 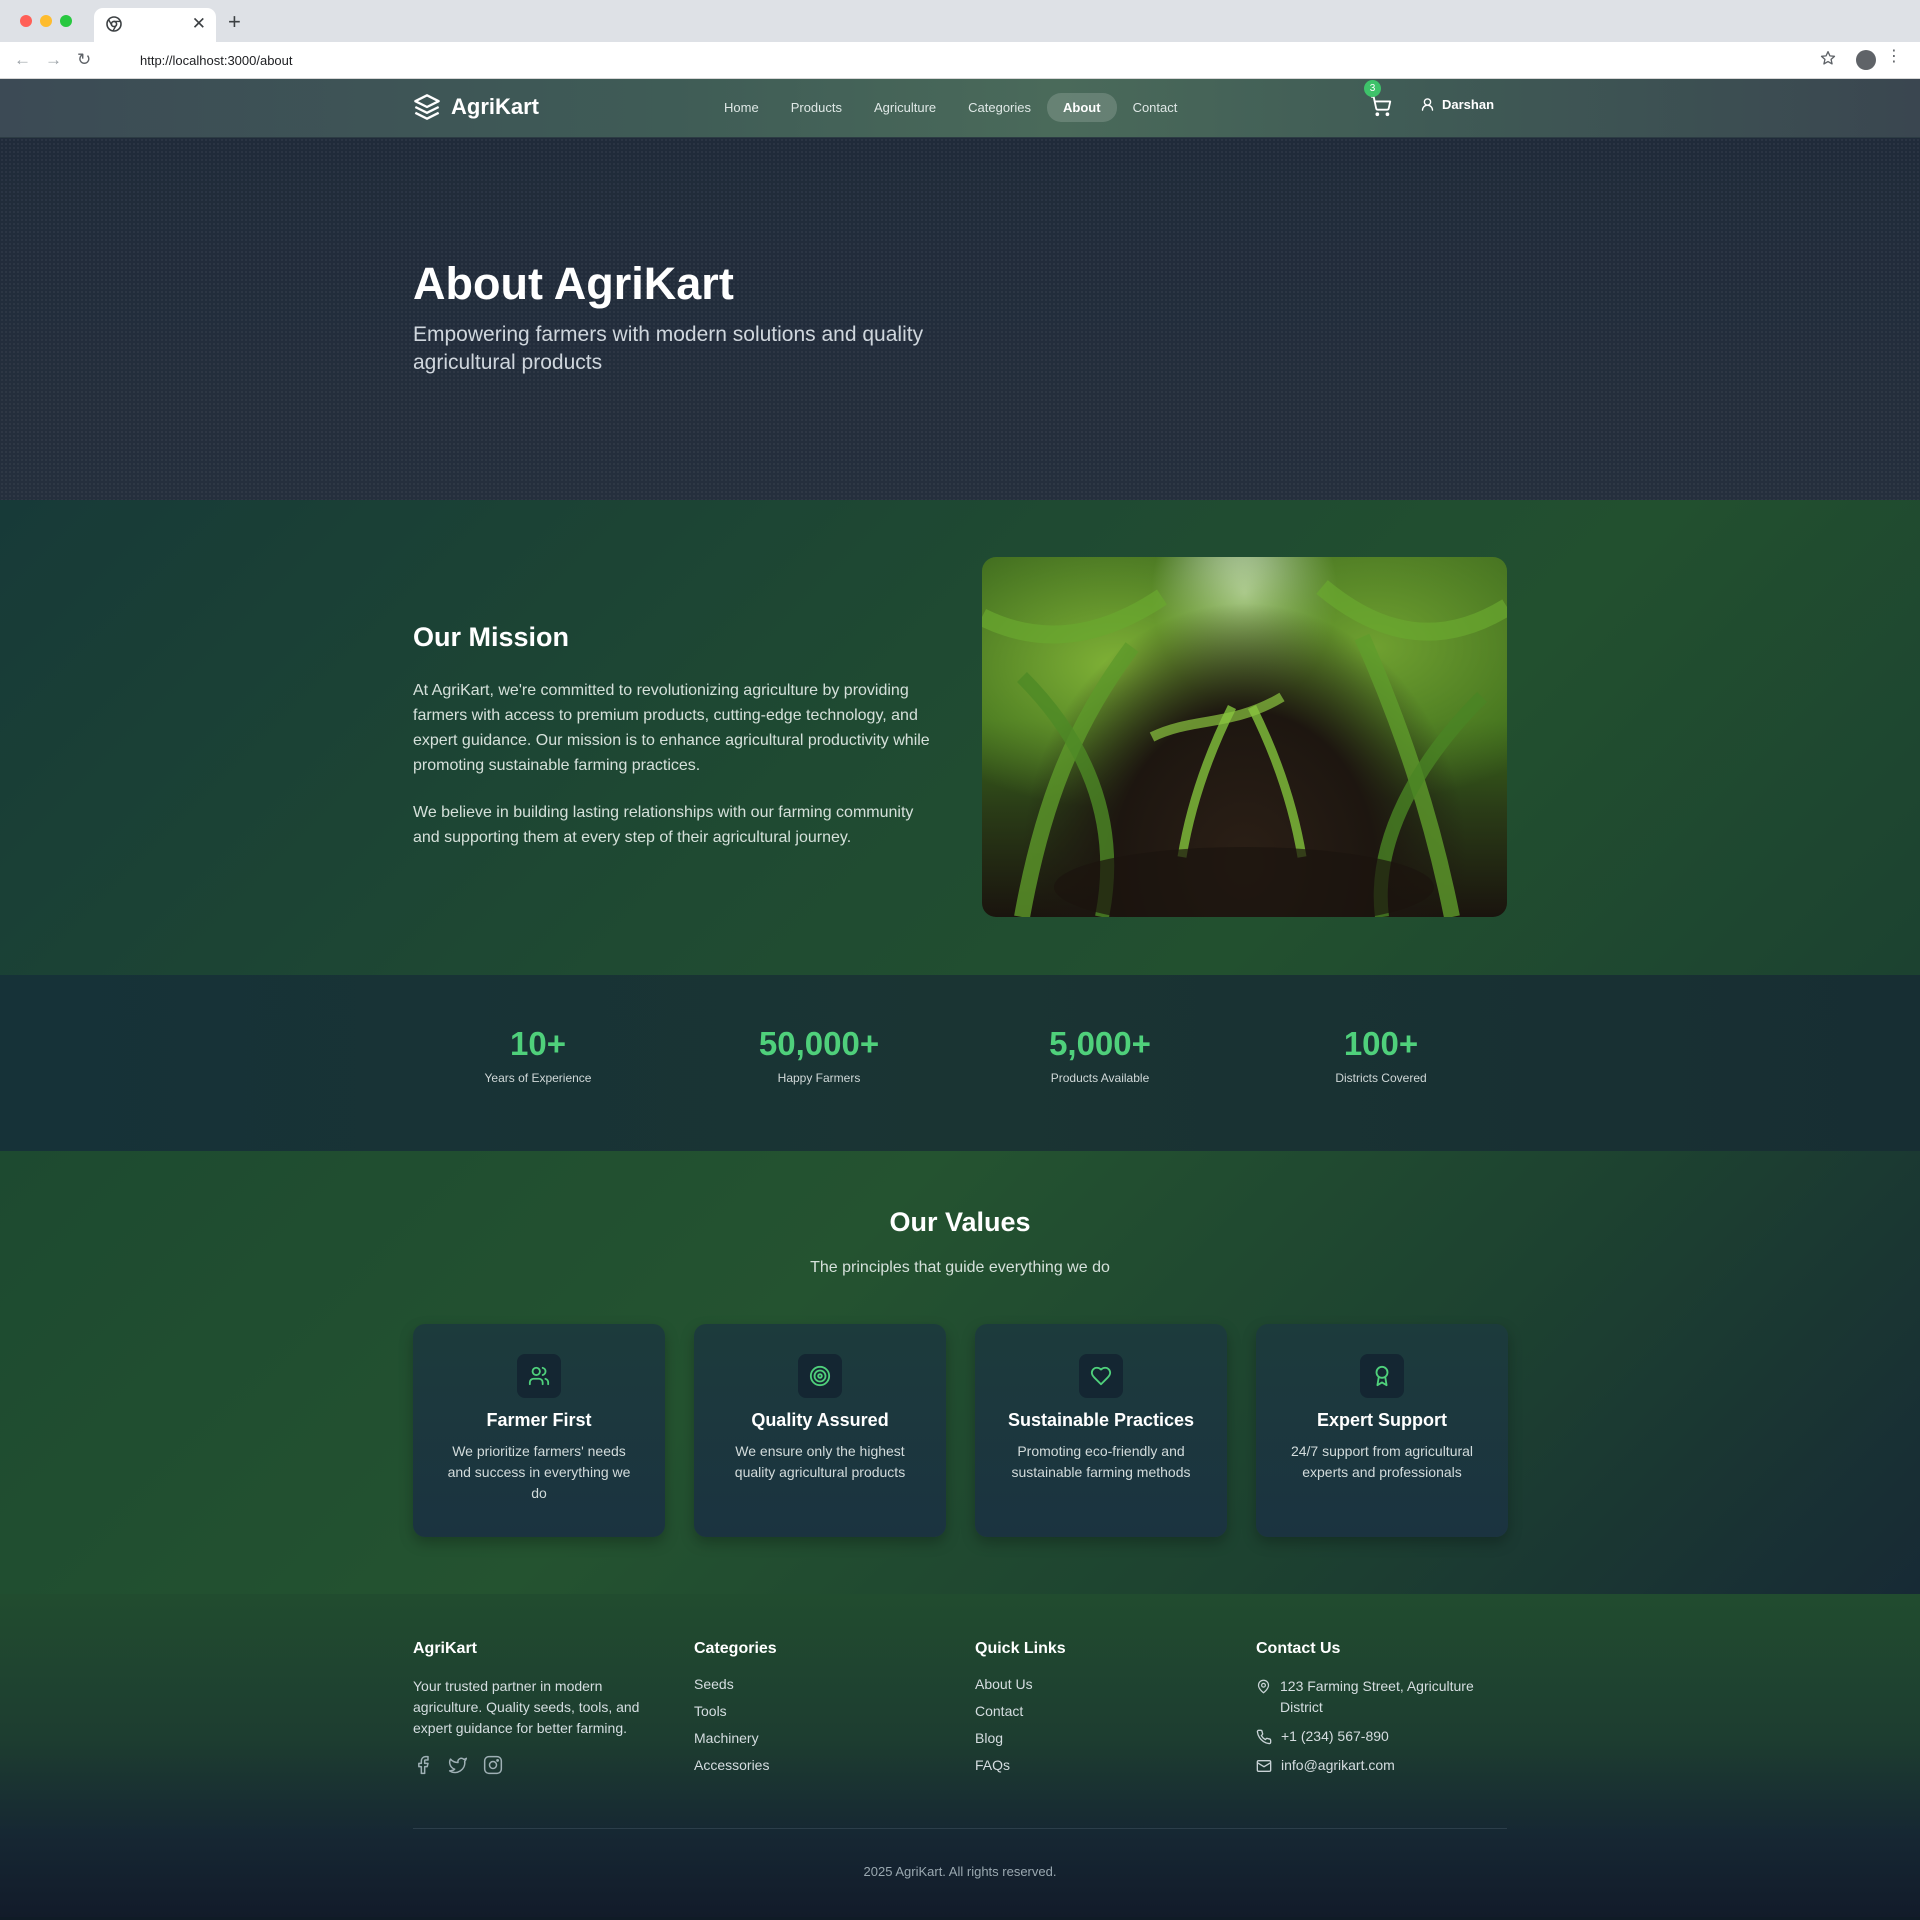 What do you see at coordinates (427, 107) in the screenshot?
I see `layers-logo-icon` at bounding box center [427, 107].